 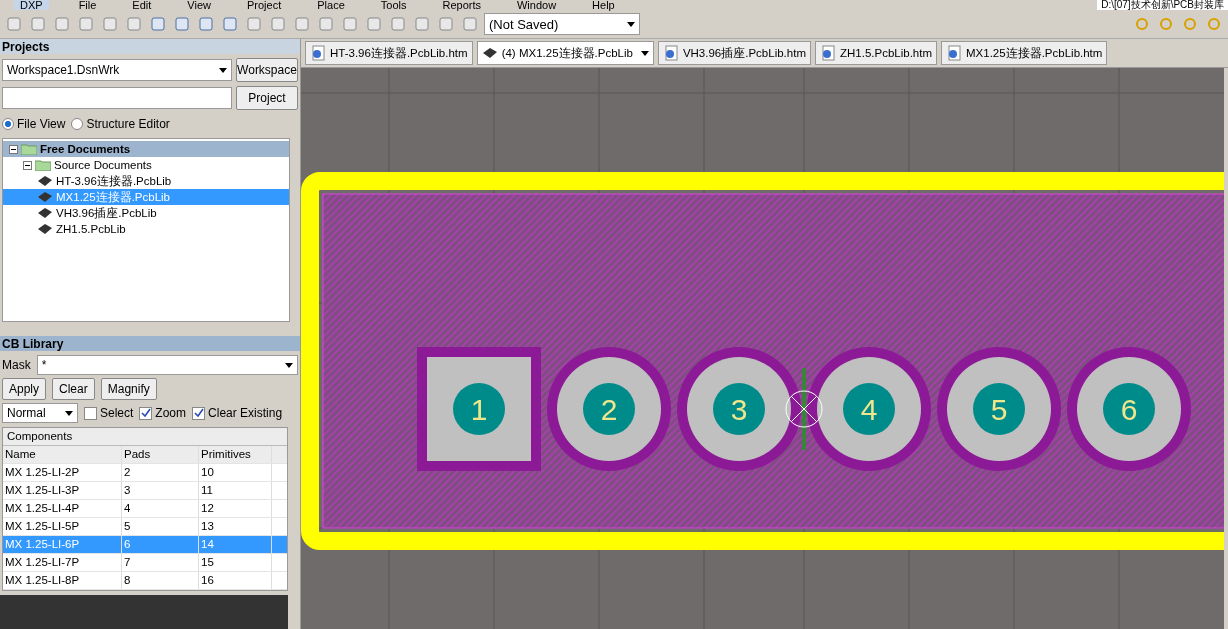 What do you see at coordinates (1129, 409) in the screenshot?
I see `pad: 6` at bounding box center [1129, 409].